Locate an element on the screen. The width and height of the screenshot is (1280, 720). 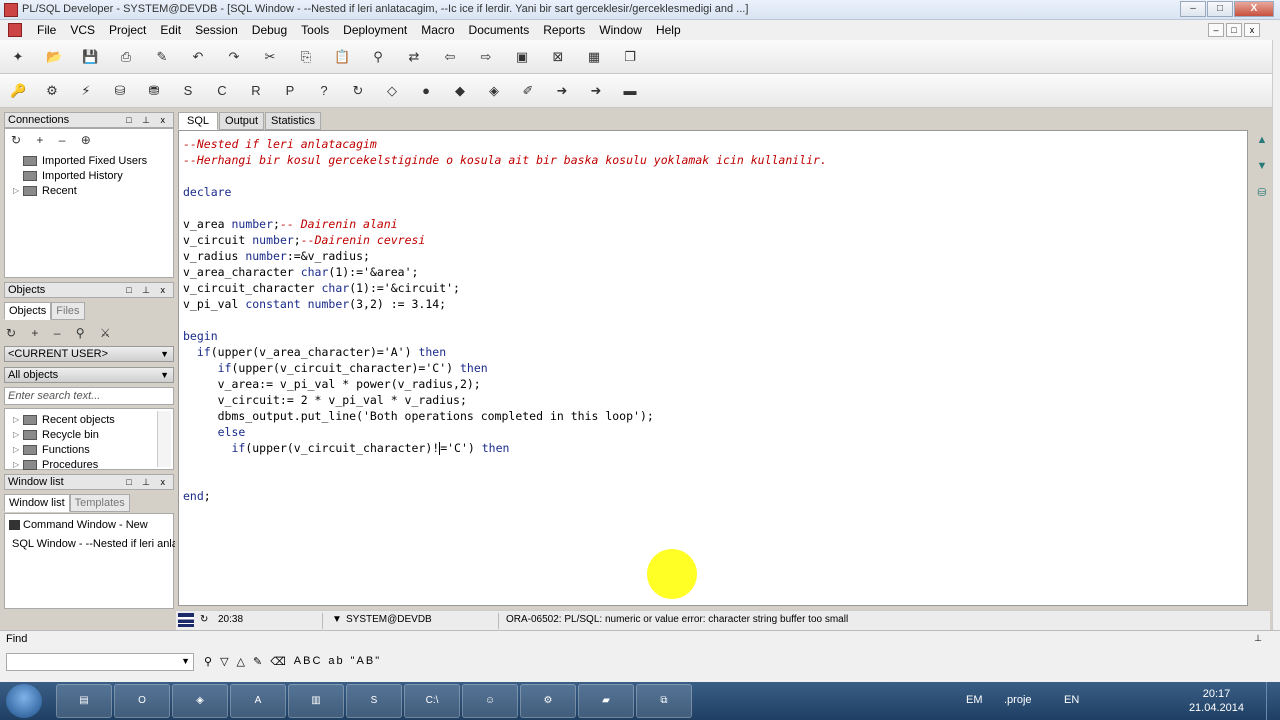
find-next-icon: ▽ is located at coordinates (225, 661).